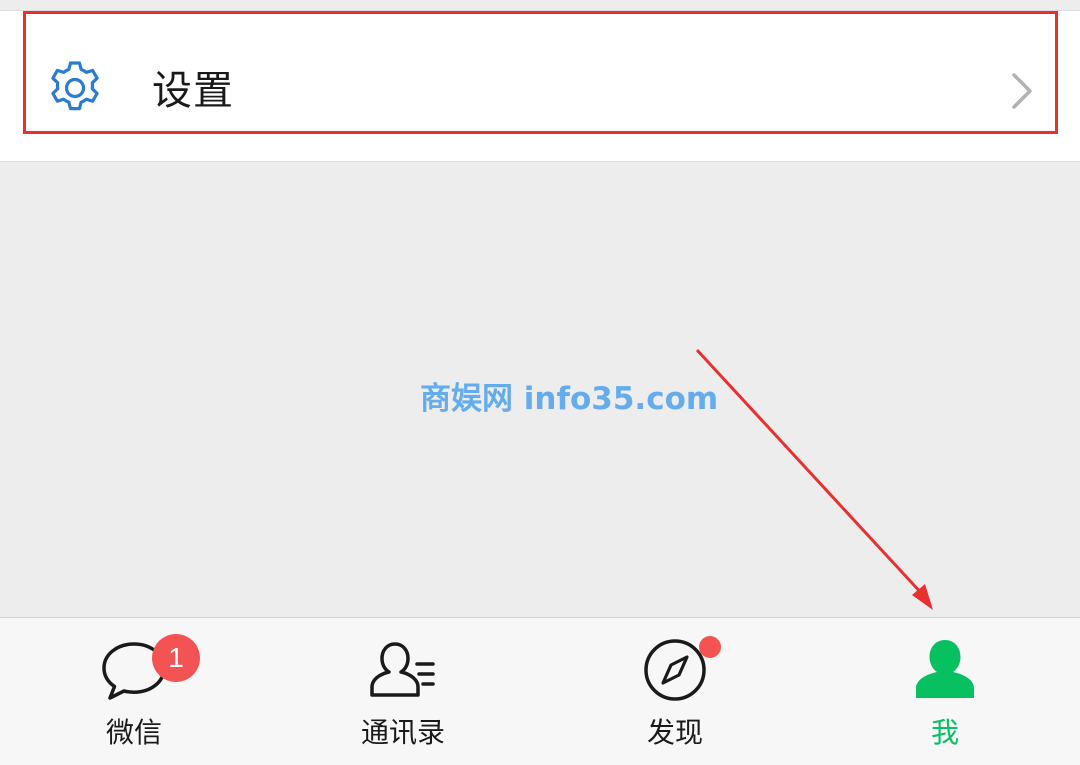 This screenshot has height=765, width=1080. What do you see at coordinates (176, 658) in the screenshot?
I see `unread-badge: 1` at bounding box center [176, 658].